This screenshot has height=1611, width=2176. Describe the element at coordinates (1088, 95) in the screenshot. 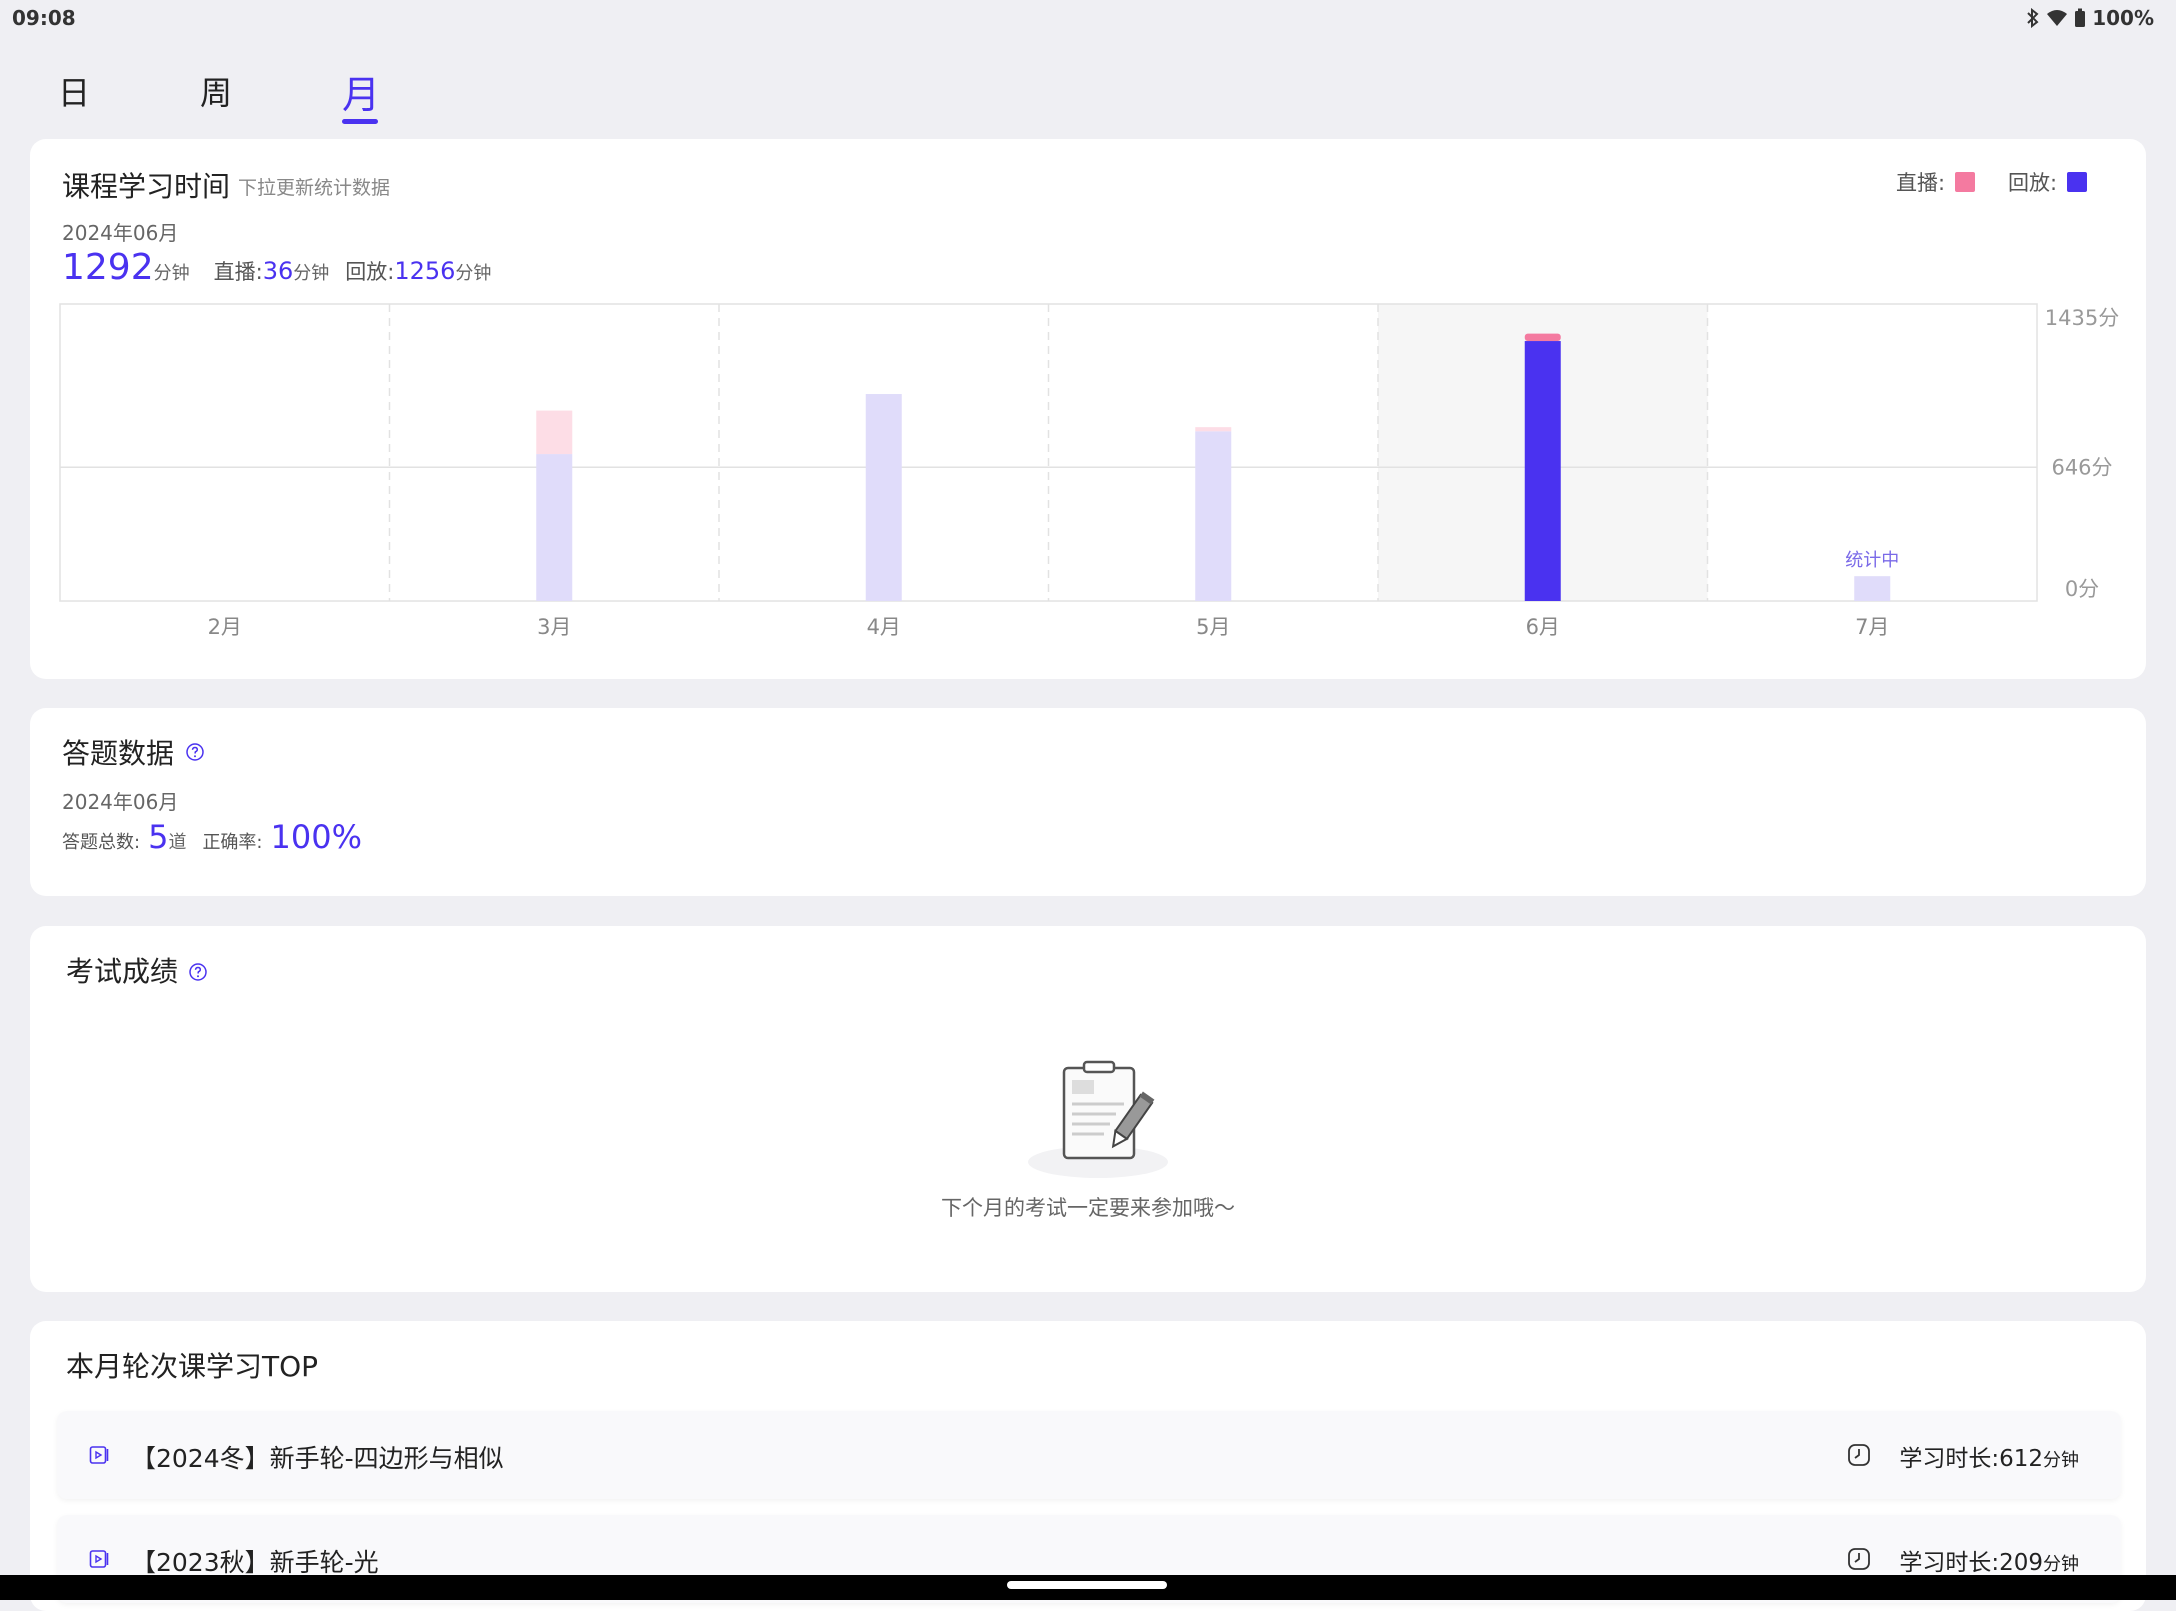

I see `period-tabs: 日 周 月` at that location.